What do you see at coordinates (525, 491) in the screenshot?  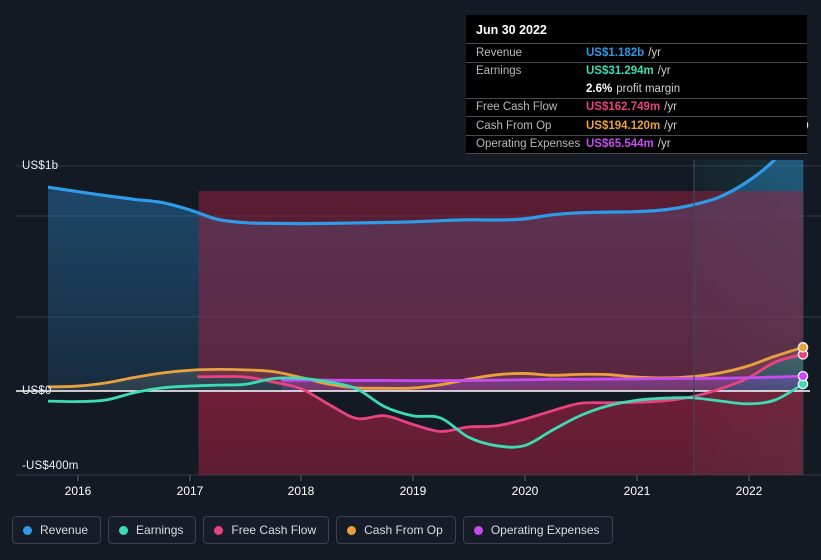 I see `x-axis-label-2020: 2020` at bounding box center [525, 491].